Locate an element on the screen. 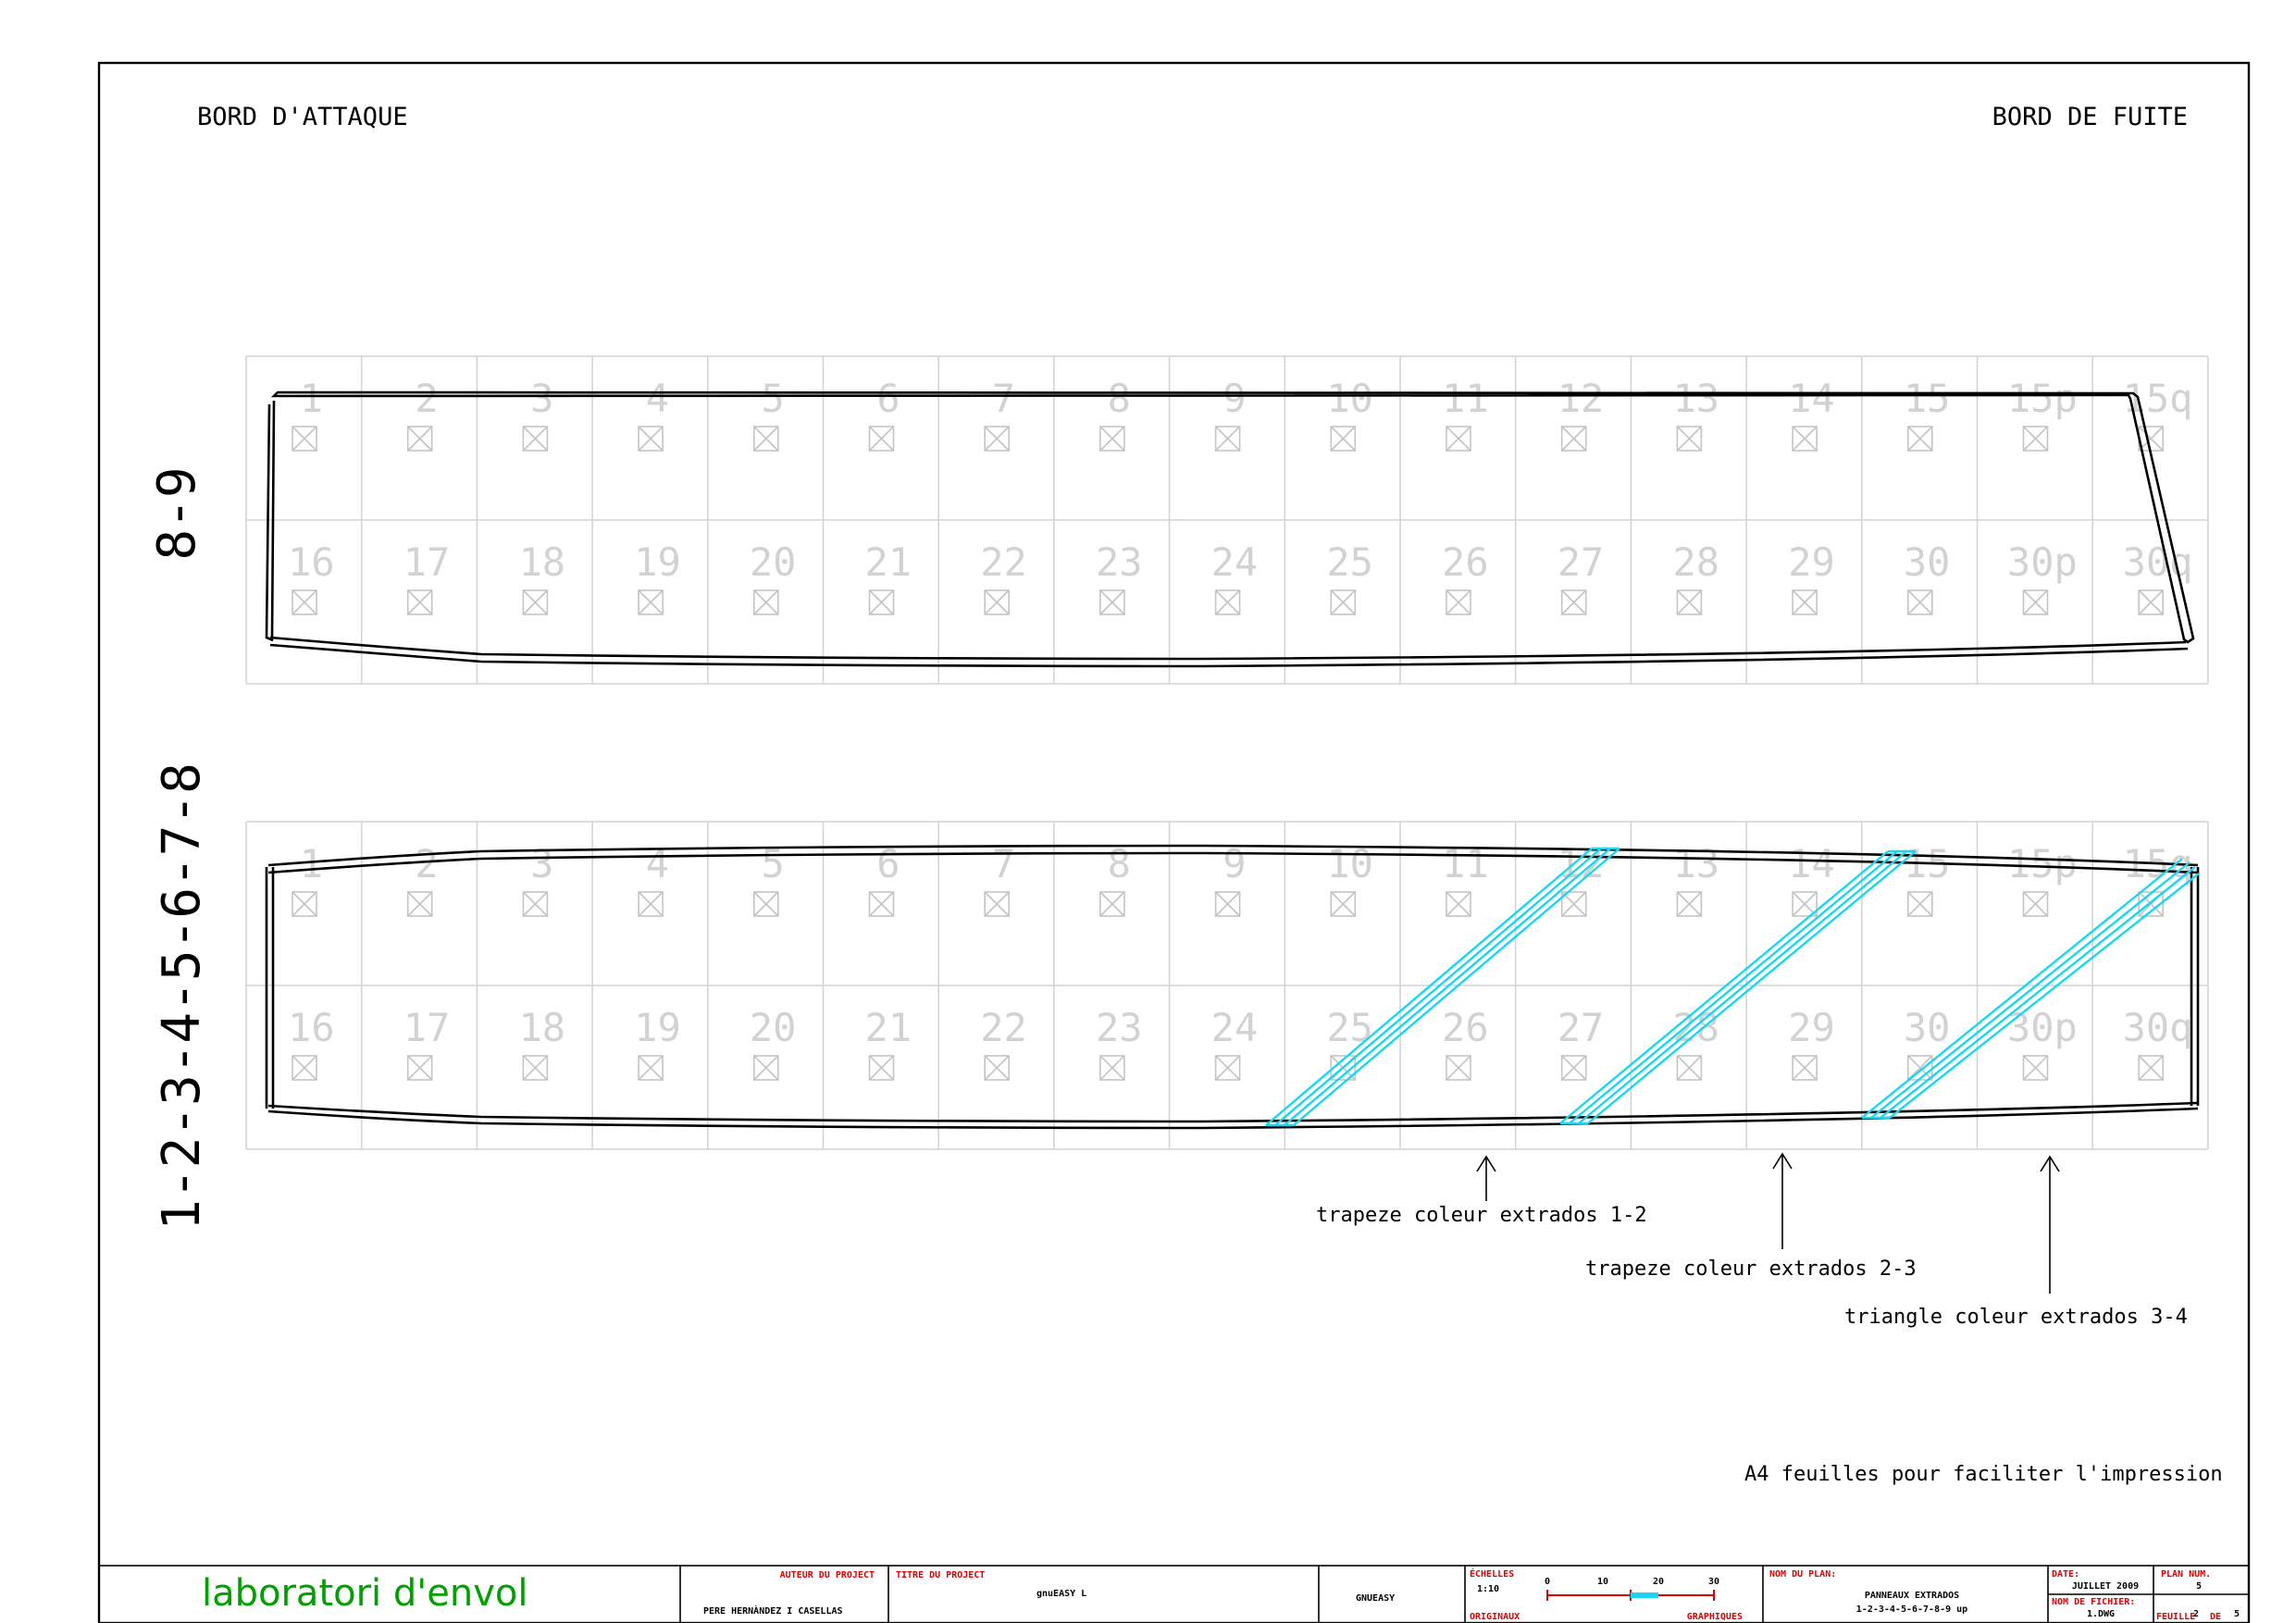 This screenshot has width=2296, height=1623. svg-text: 0 is located at coordinates (1548, 1582).